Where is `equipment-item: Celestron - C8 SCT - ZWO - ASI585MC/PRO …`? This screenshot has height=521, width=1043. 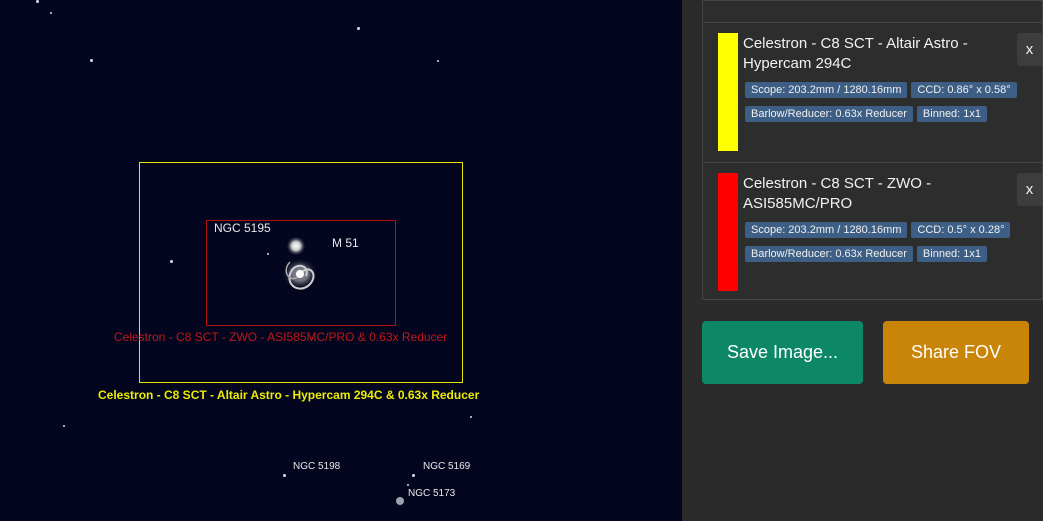 equipment-item: Celestron - C8 SCT - ZWO - ASI585MC/PRO … is located at coordinates (872, 232).